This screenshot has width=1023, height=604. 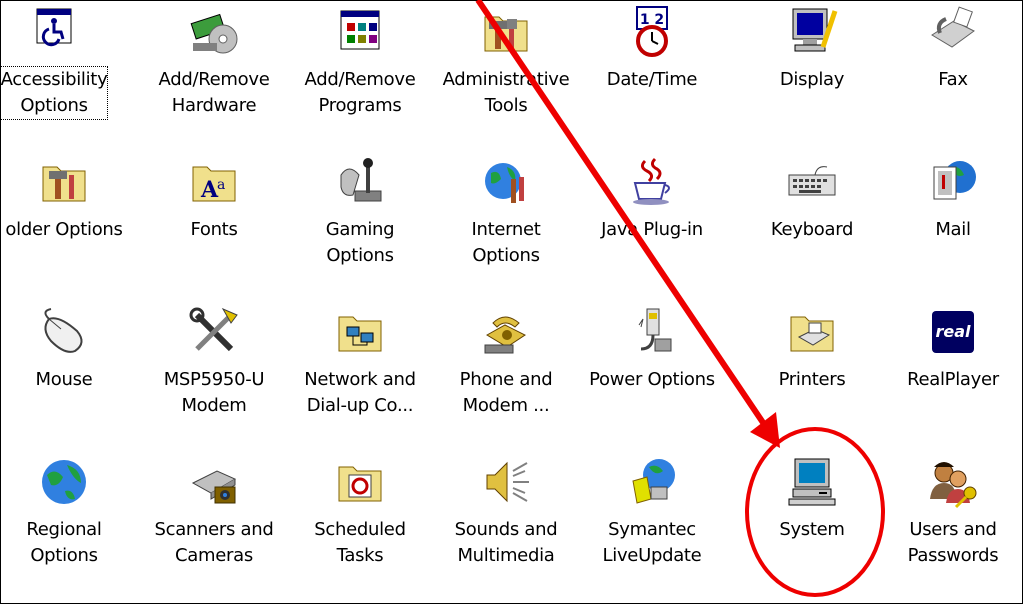 I want to click on control-panel-item-fax: Fax, so click(x=953, y=49).